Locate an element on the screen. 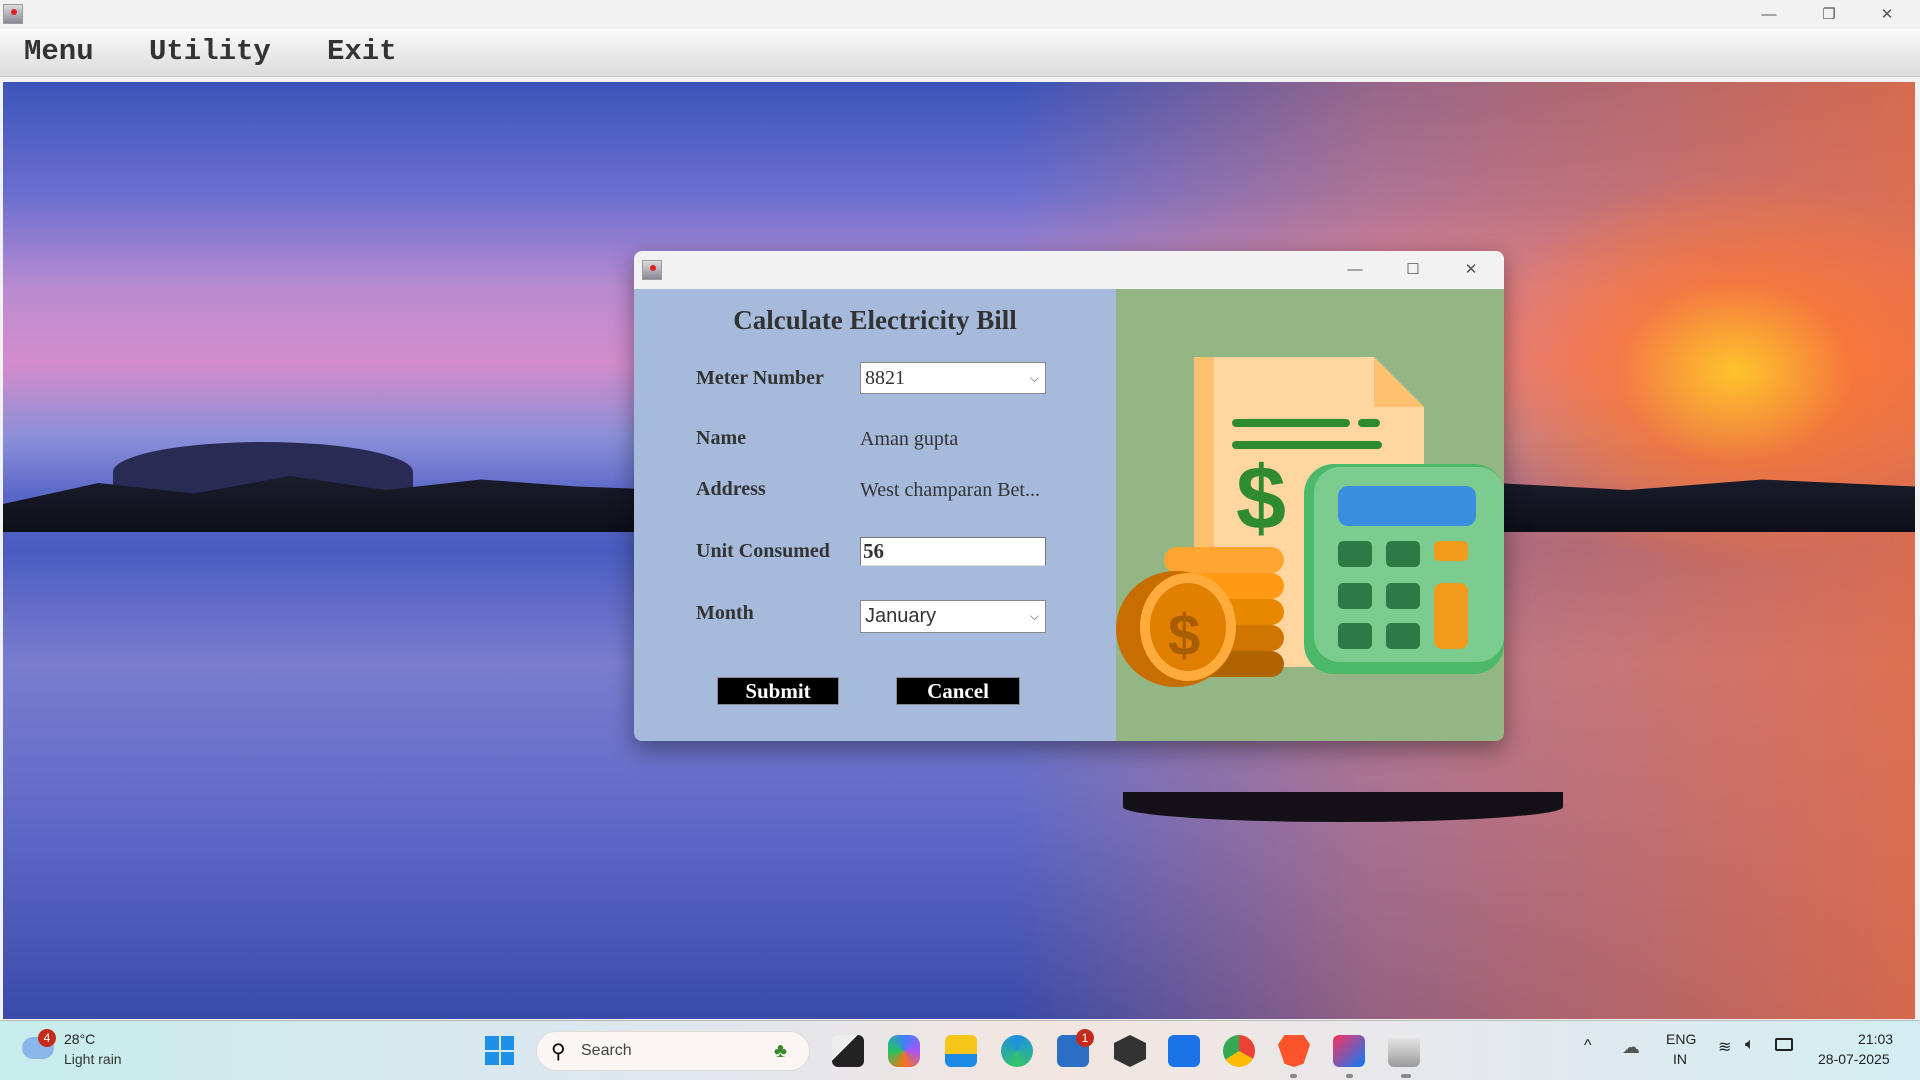 The image size is (1920, 1080). meter-number-value: 8821 is located at coordinates (885, 378).